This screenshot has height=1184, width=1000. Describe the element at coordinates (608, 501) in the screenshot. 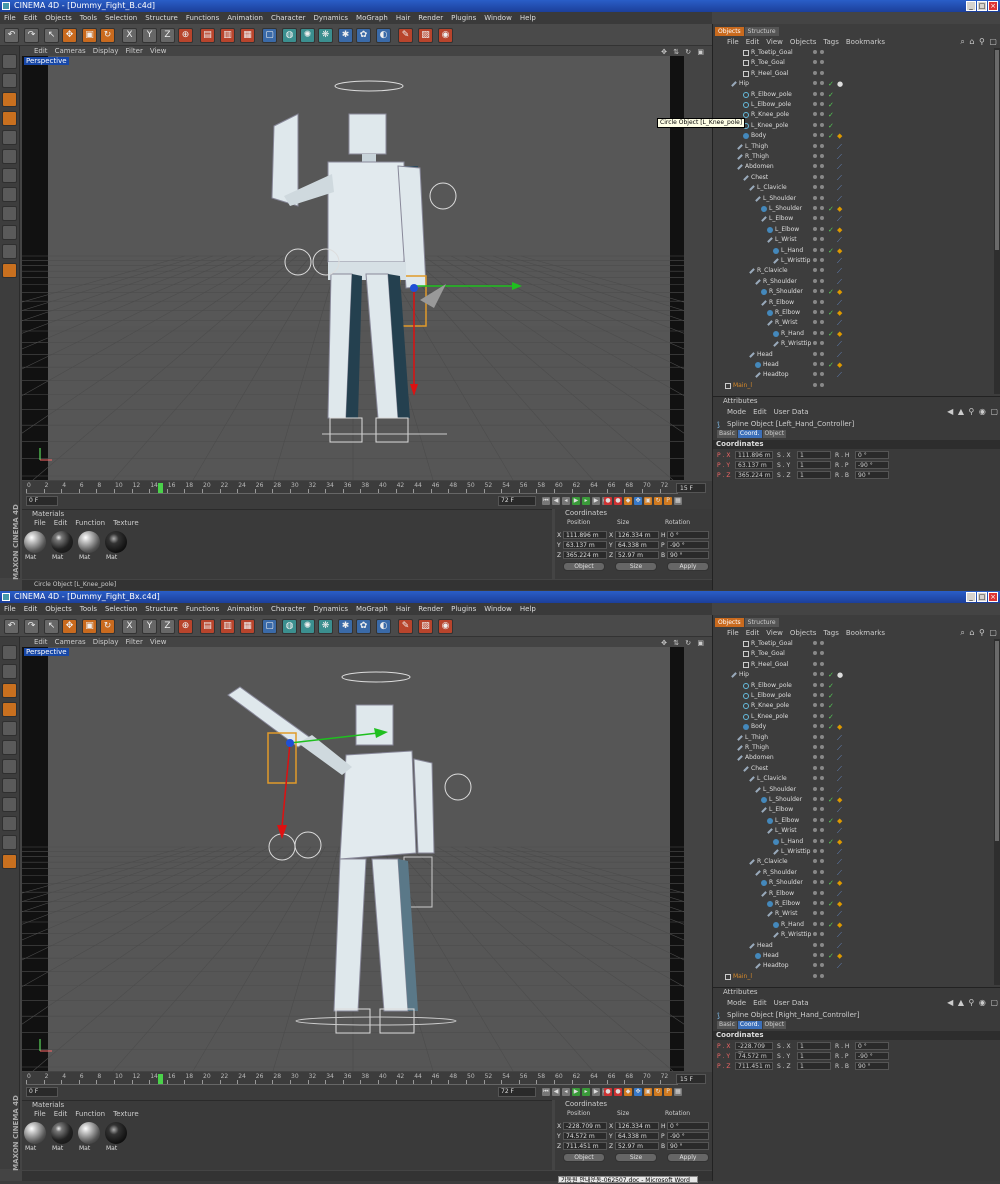

I see `record-icon: ●` at that location.